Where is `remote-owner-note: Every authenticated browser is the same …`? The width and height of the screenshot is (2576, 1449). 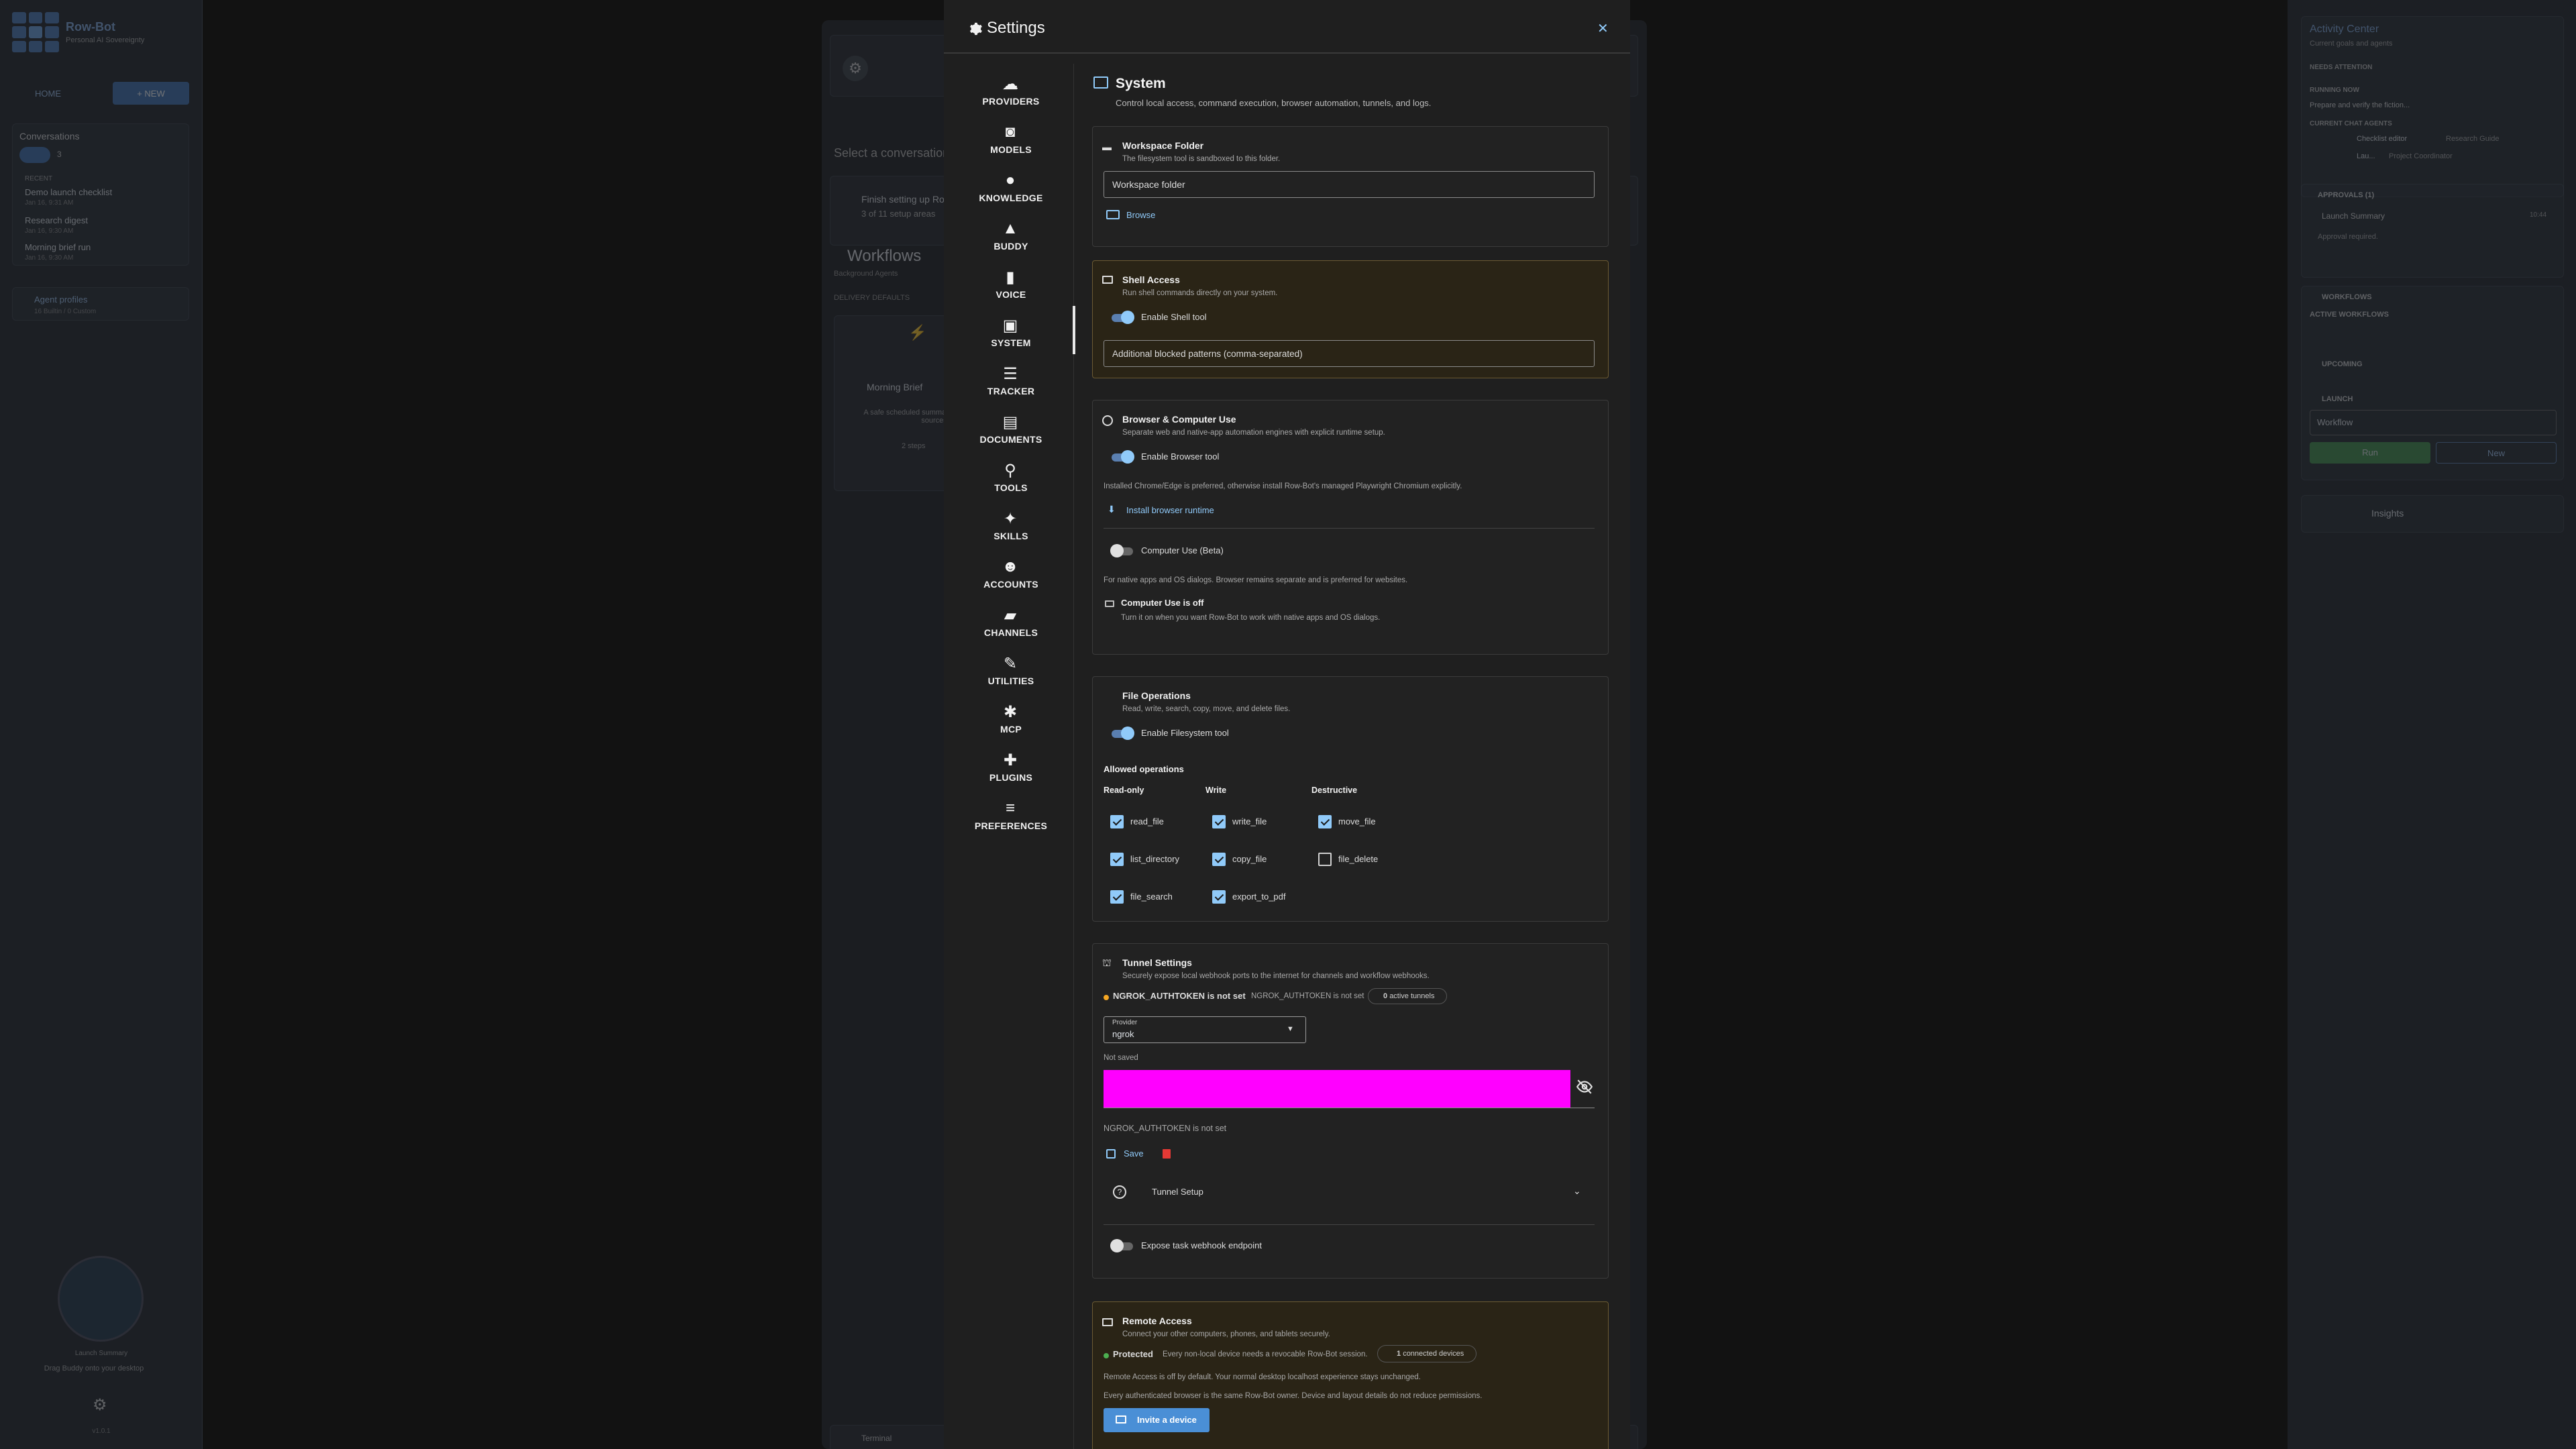
remote-owner-note: Every authenticated browser is the same … is located at coordinates (1293, 1396).